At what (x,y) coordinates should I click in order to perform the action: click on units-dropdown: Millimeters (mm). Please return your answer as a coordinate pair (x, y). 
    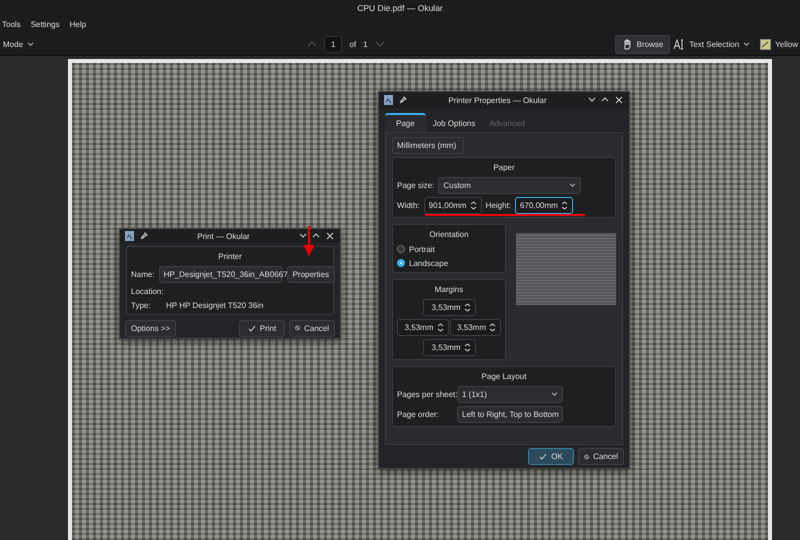
    Looking at the image, I should click on (428, 145).